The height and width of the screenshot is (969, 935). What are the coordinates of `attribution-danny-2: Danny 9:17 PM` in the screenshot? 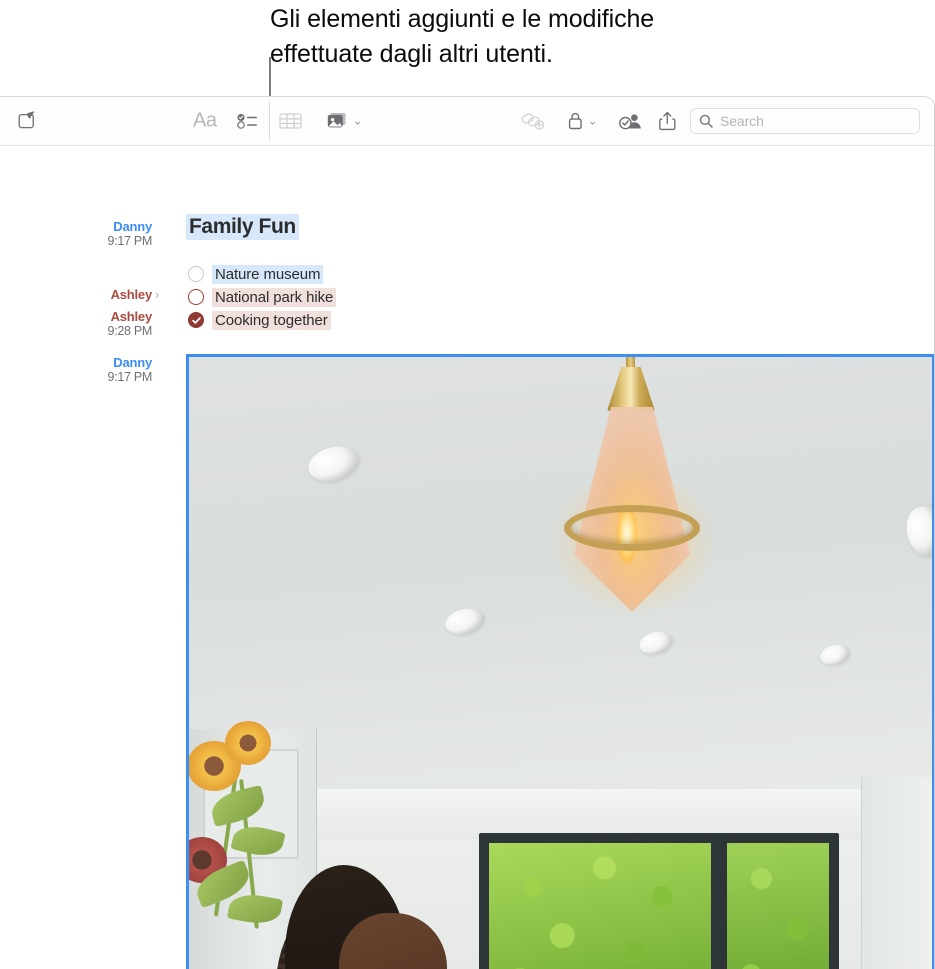 It's located at (102, 370).